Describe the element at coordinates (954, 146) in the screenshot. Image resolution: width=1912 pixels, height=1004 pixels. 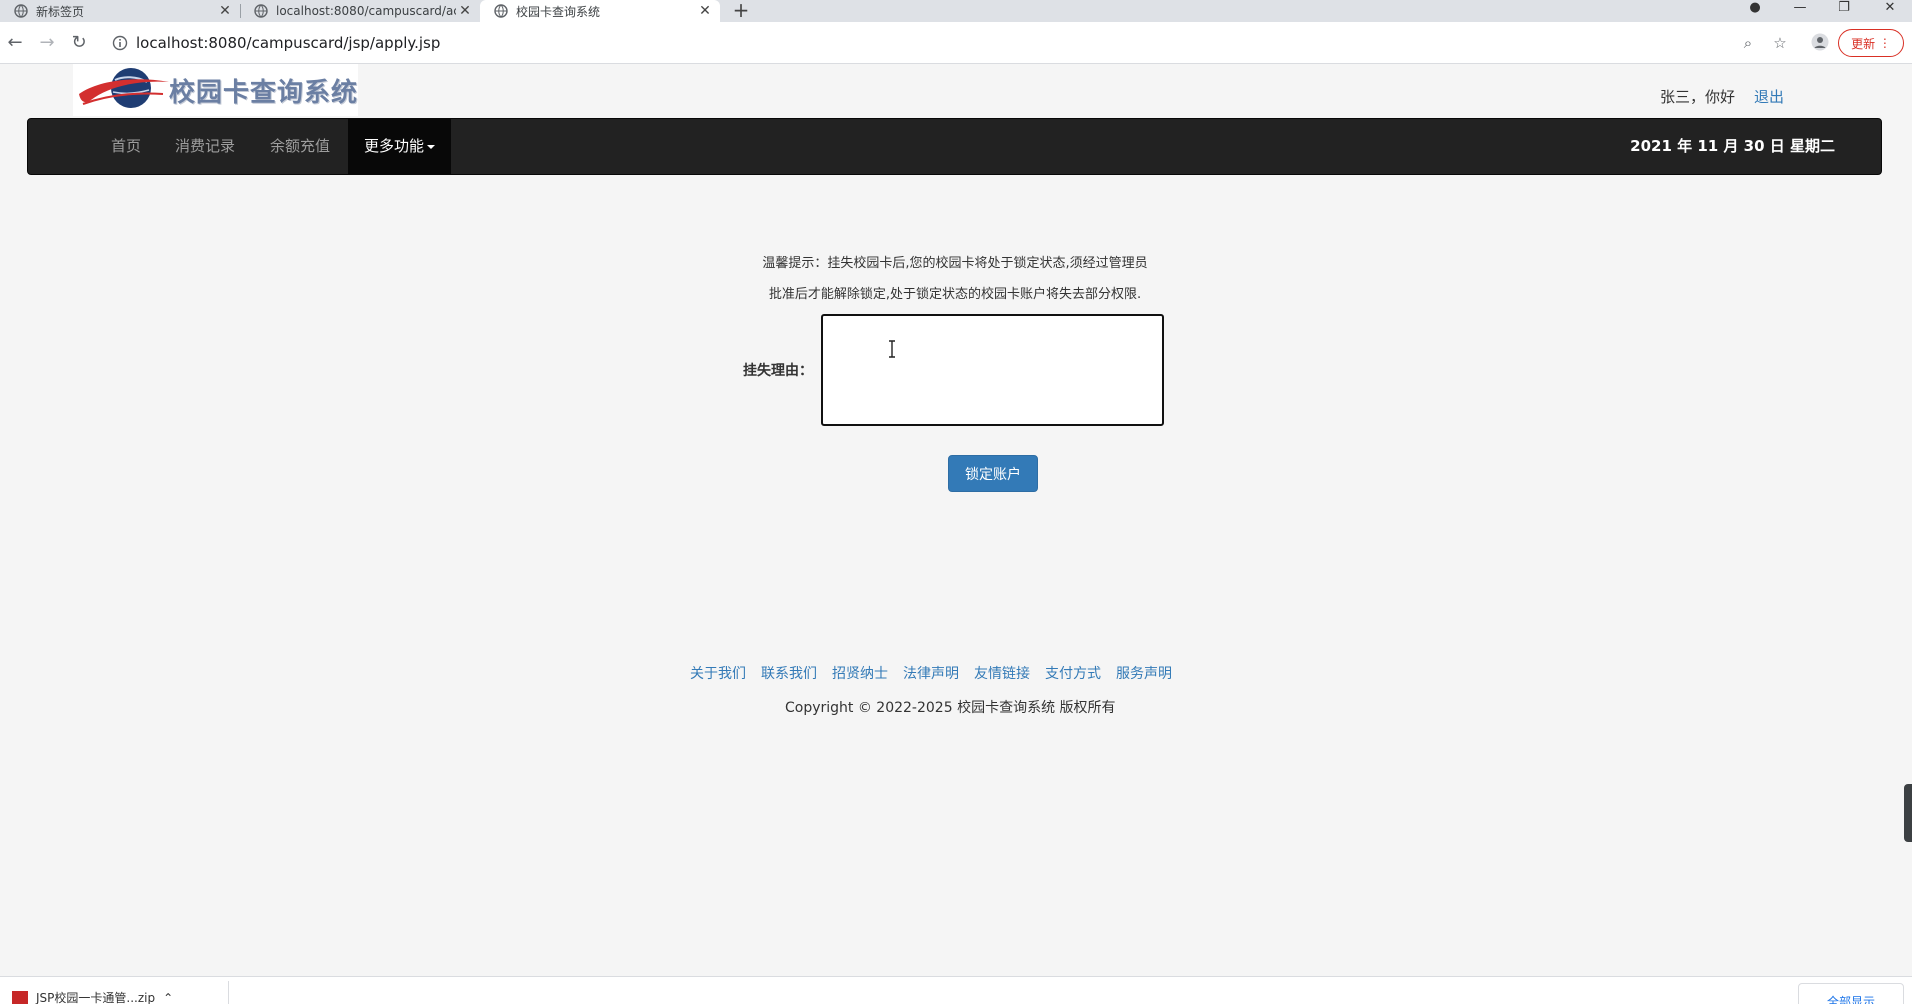
I see `main-navbar: 首页 消费记录 余额充值 更多功能 2021 年 11 月 30 日 星期二` at that location.